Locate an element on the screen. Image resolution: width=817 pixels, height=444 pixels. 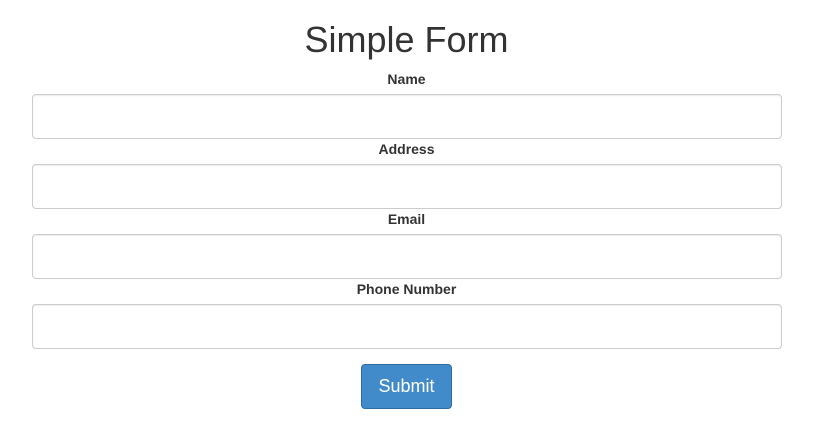
address-field is located at coordinates (407, 186).